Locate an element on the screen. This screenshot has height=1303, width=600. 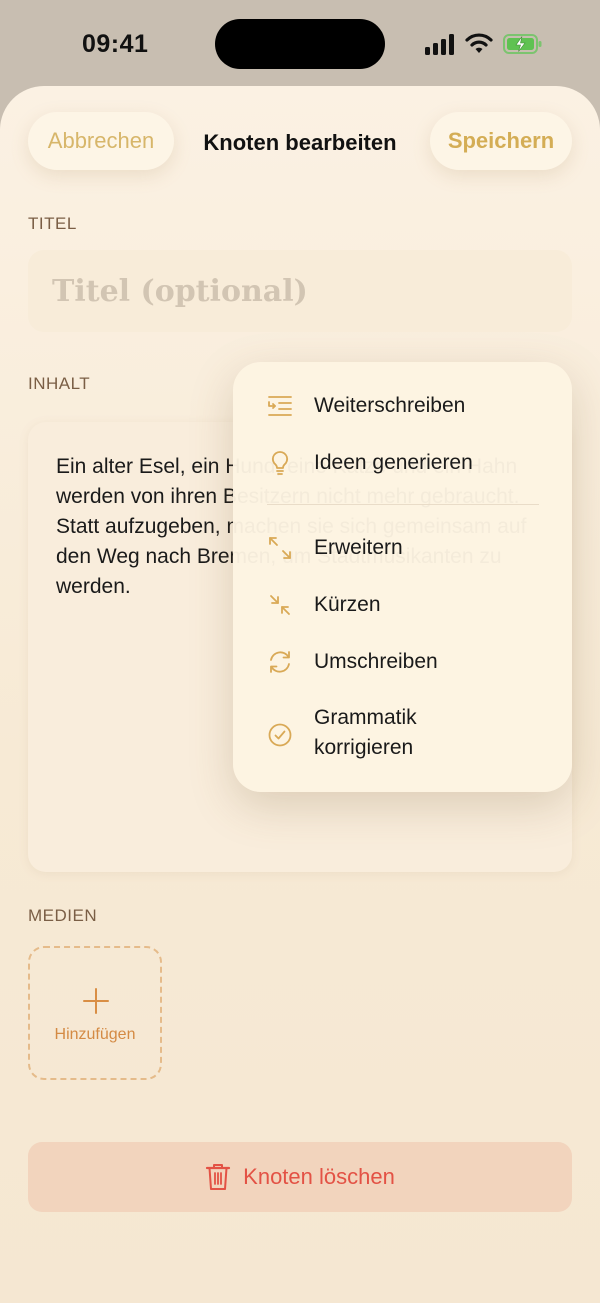
shorten-icon is located at coordinates (280, 605).